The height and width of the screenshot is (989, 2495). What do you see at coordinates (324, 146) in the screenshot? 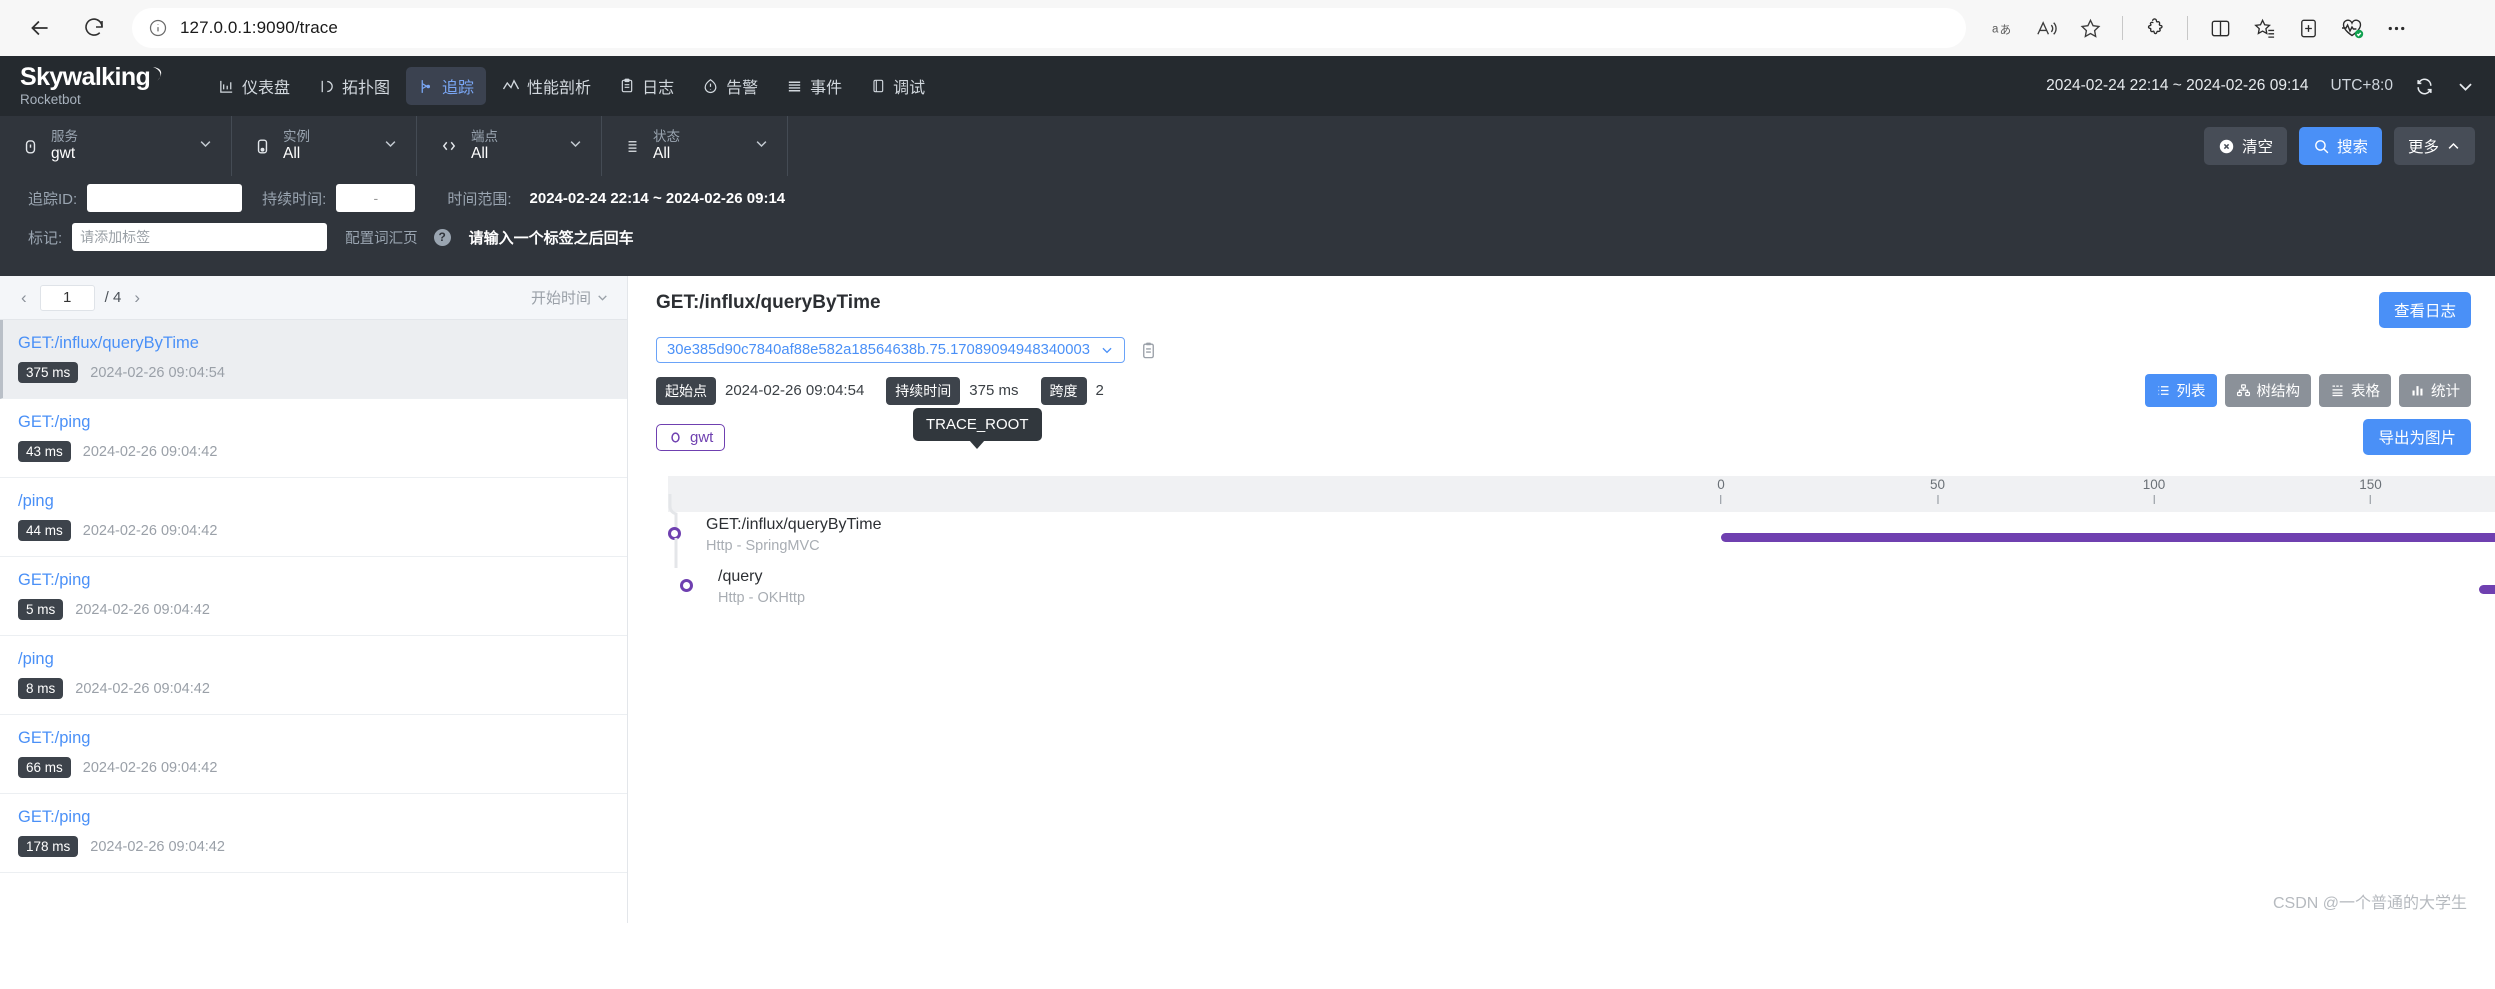
I see `filter-instance: 实例 All` at bounding box center [324, 146].